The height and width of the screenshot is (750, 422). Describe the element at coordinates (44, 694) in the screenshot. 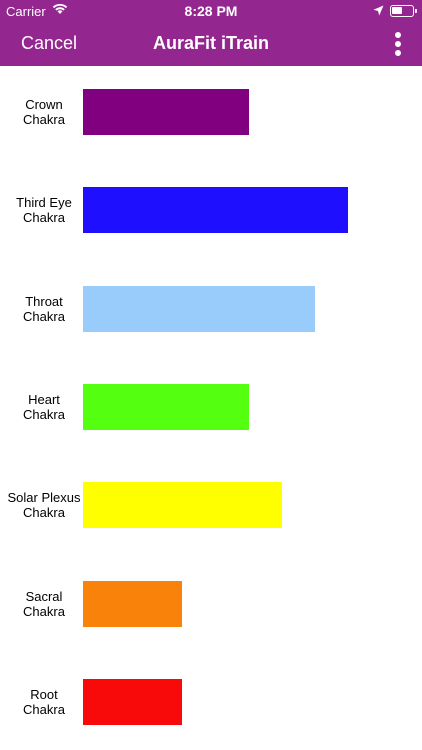

I see `category-label-line: Root` at that location.